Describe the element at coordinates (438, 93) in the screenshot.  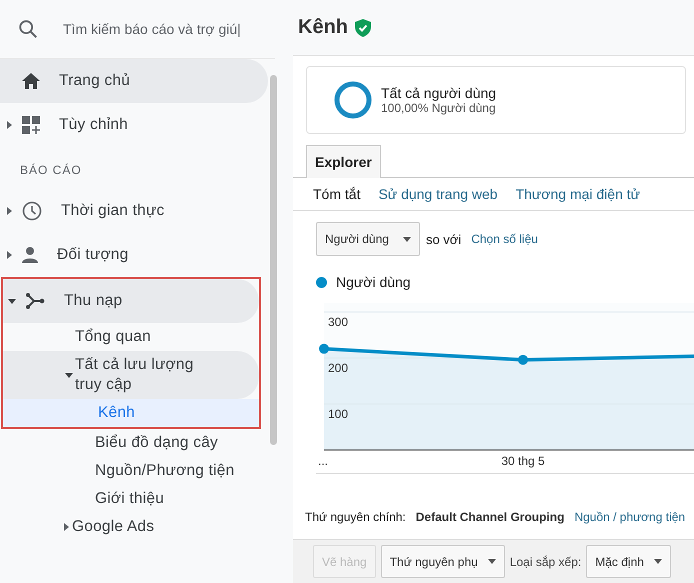
I see `segment-name: Tất cả người dùng` at that location.